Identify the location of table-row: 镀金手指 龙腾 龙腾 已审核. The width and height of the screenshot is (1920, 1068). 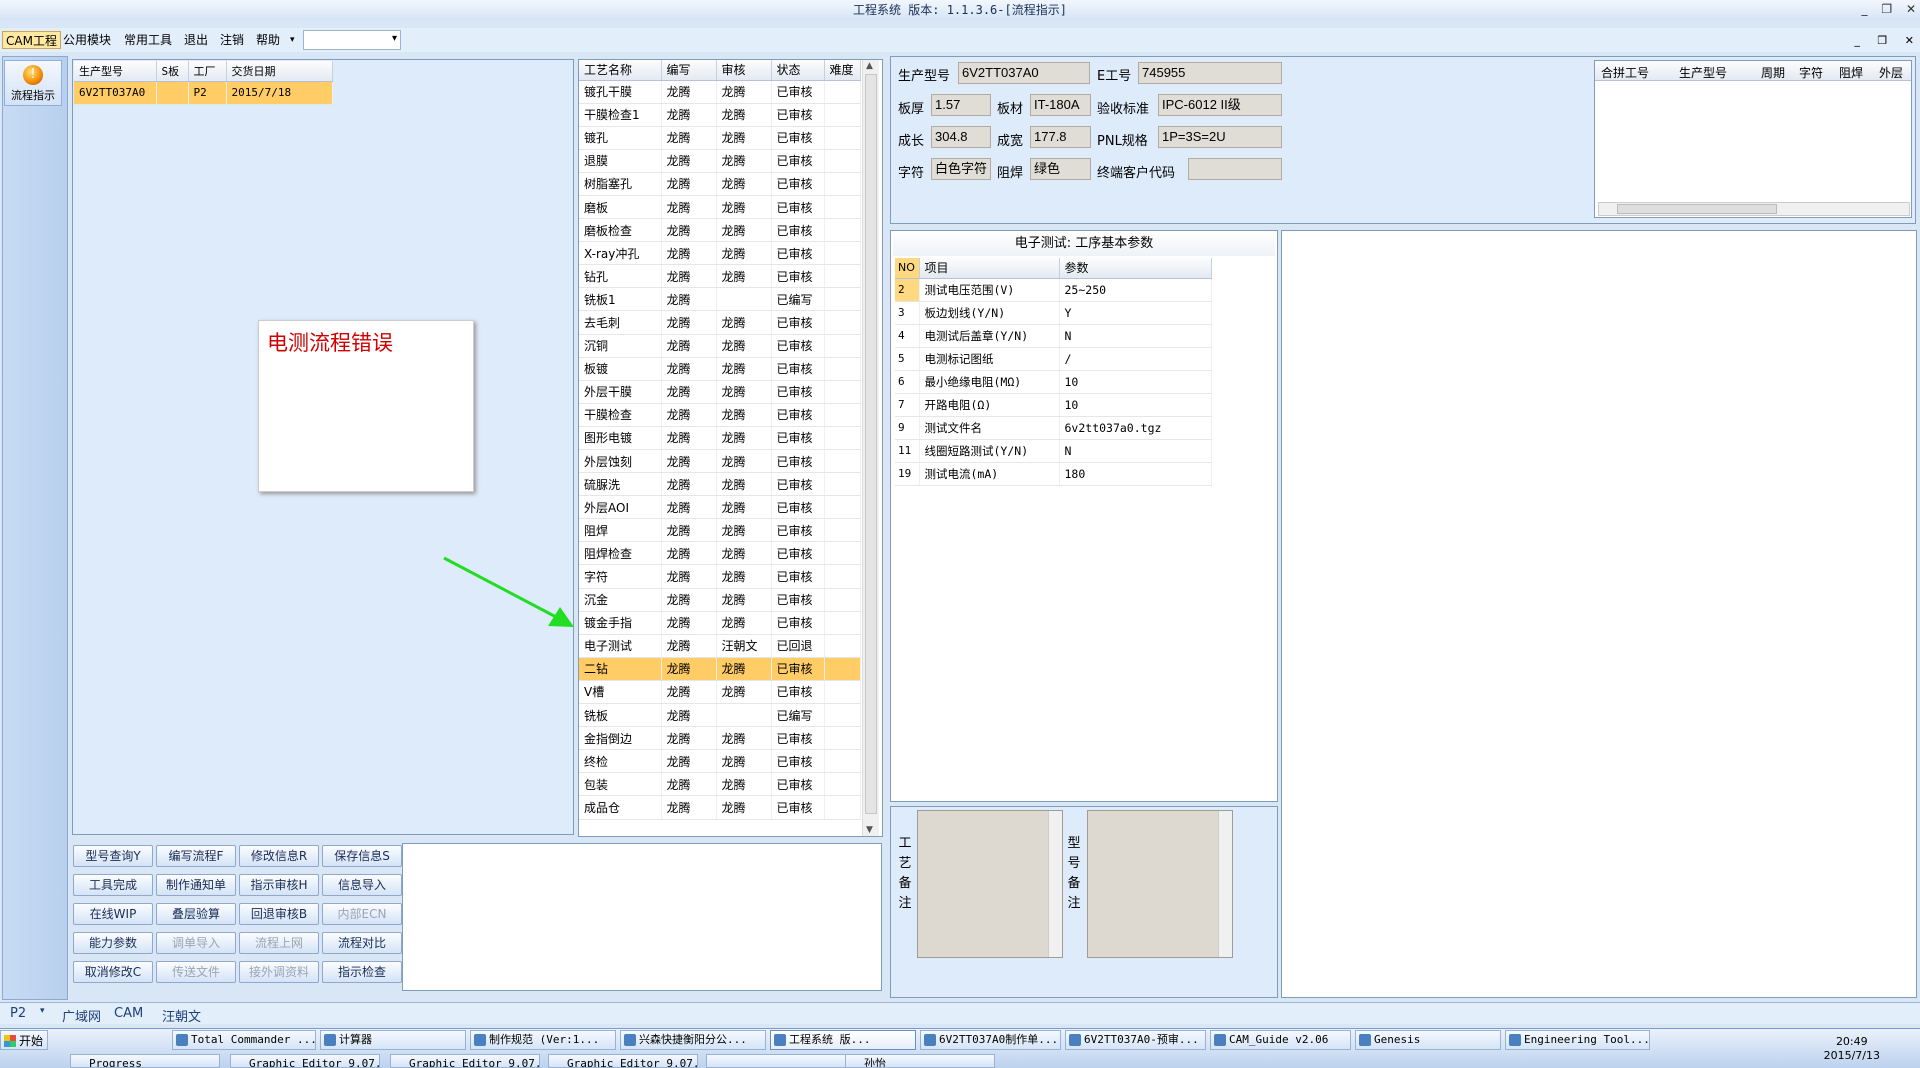
(720, 623).